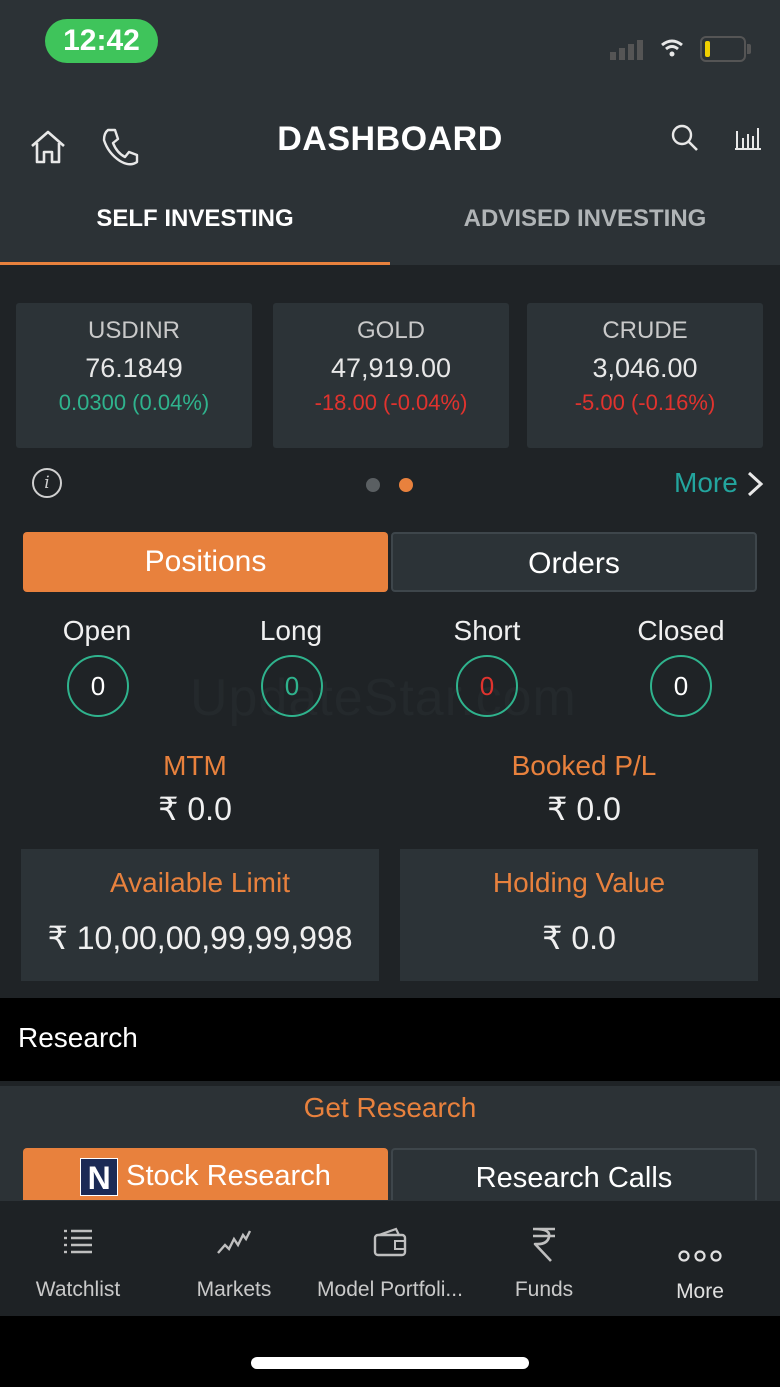 The image size is (780, 1387). Describe the element at coordinates (195, 263) in the screenshot. I see `active-tab-indicator` at that location.